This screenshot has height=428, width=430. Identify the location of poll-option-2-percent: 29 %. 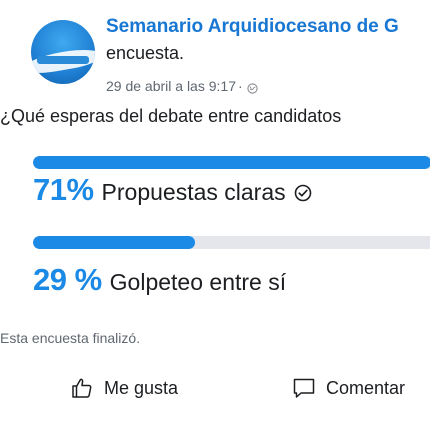
(67, 279).